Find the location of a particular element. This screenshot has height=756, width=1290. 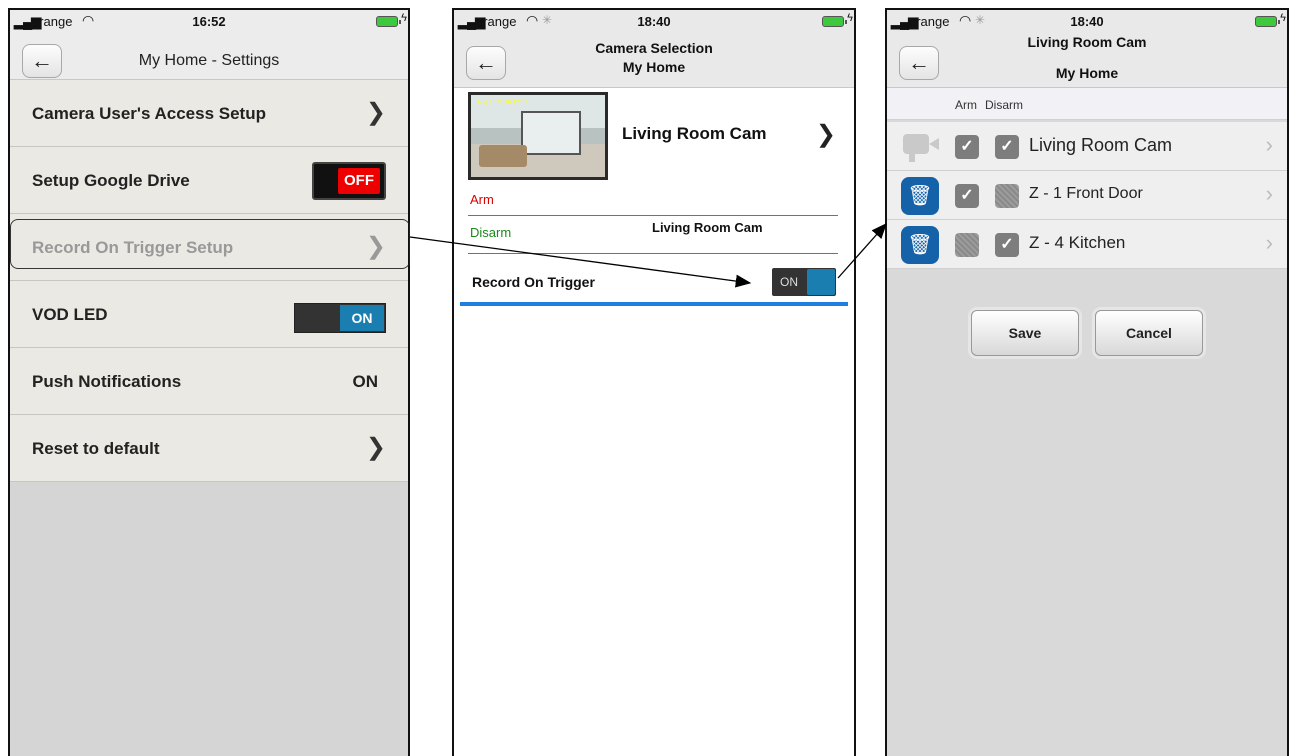

annotation-arrows is located at coordinates (648, 255).